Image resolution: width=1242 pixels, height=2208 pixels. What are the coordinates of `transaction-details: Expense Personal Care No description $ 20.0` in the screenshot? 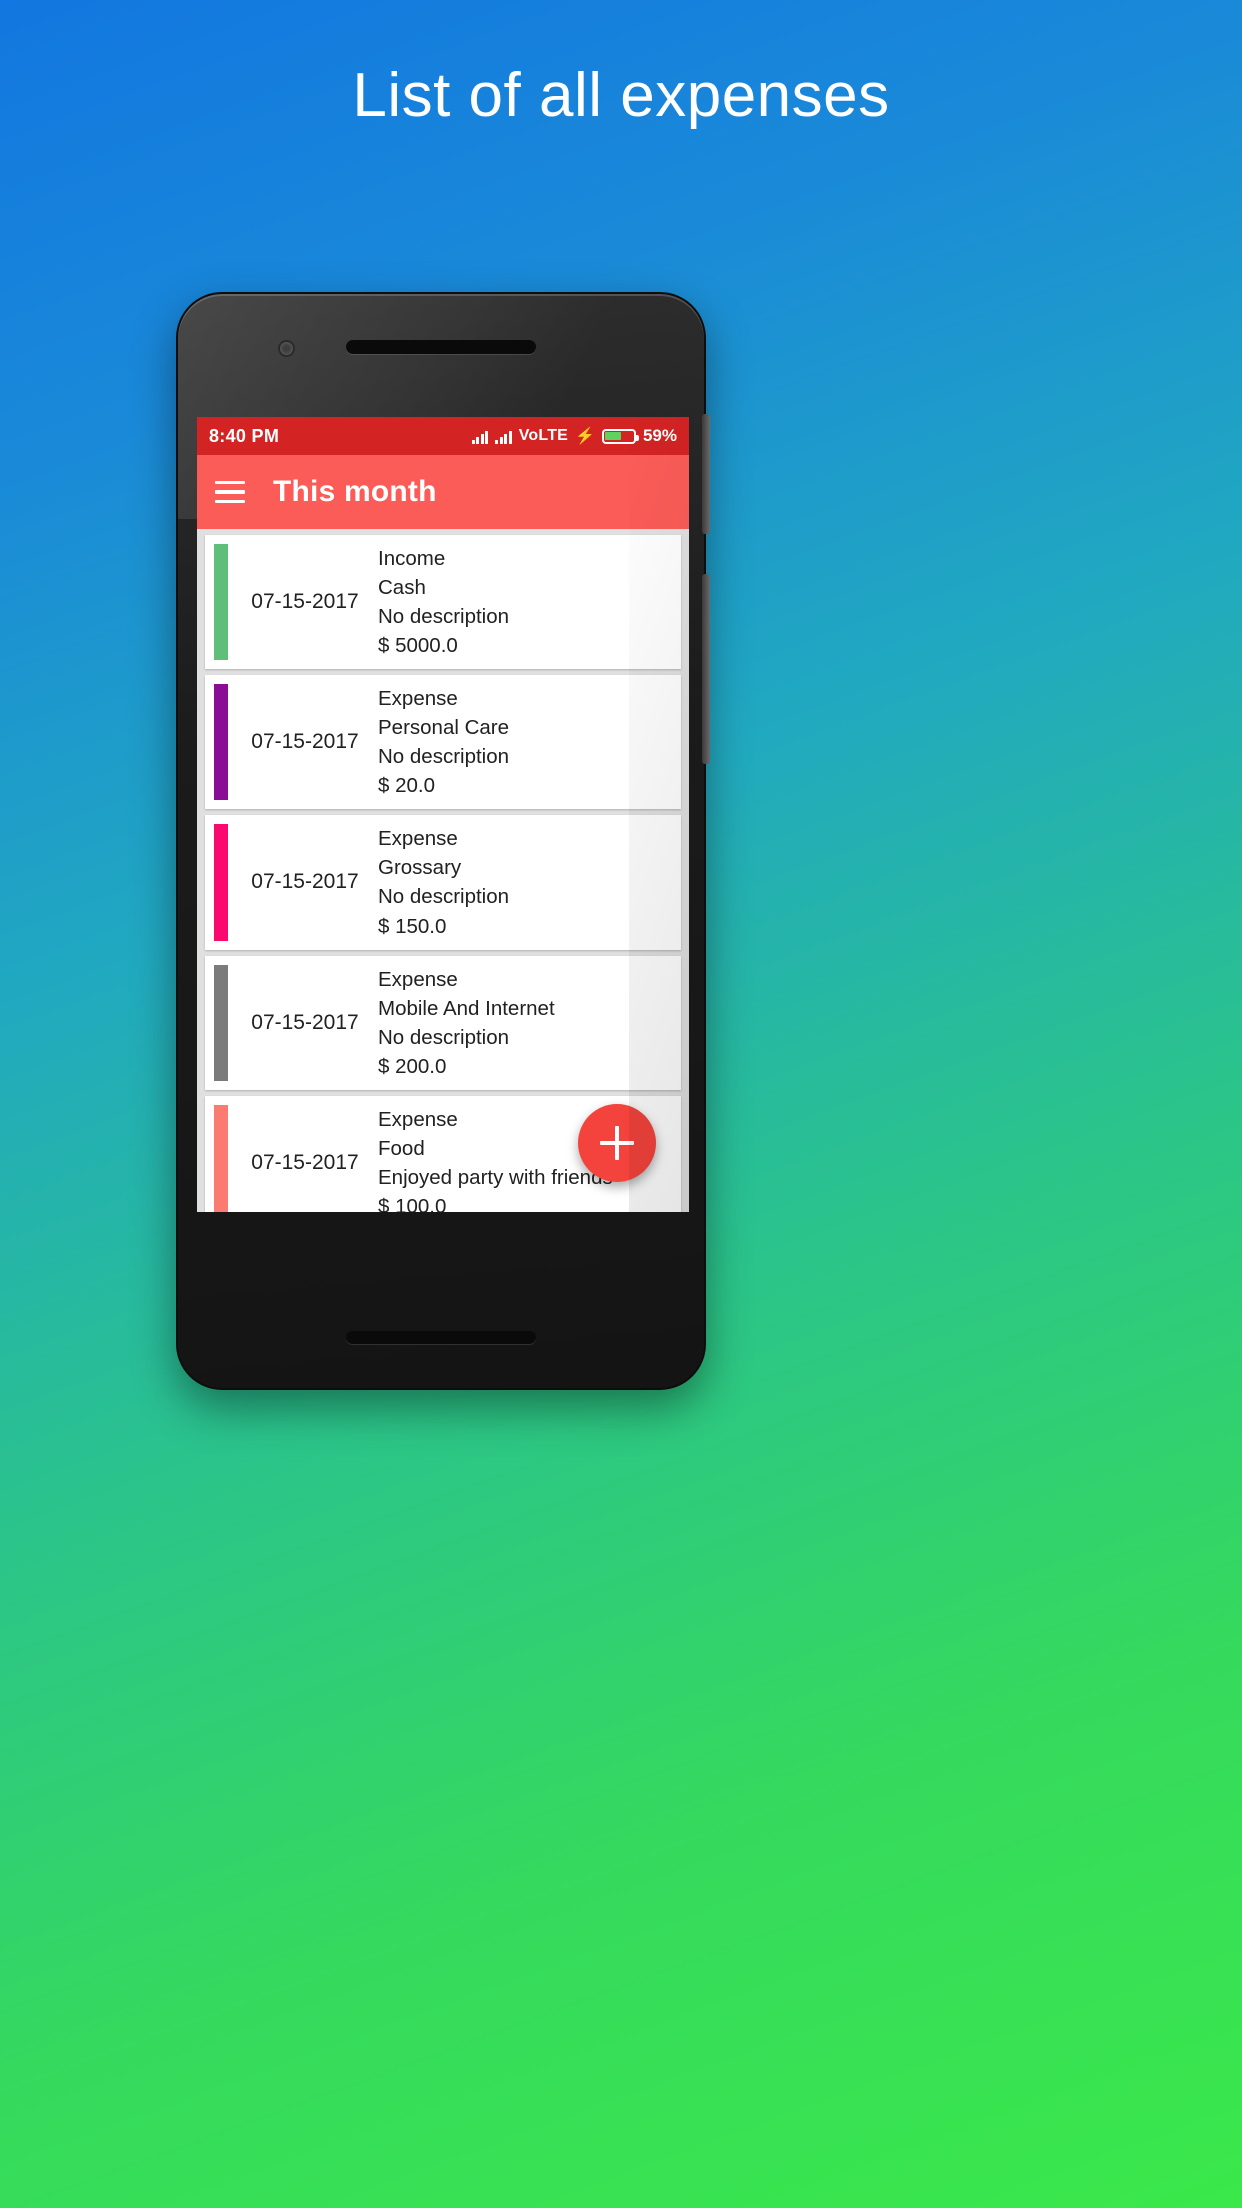 It's located at (529, 742).